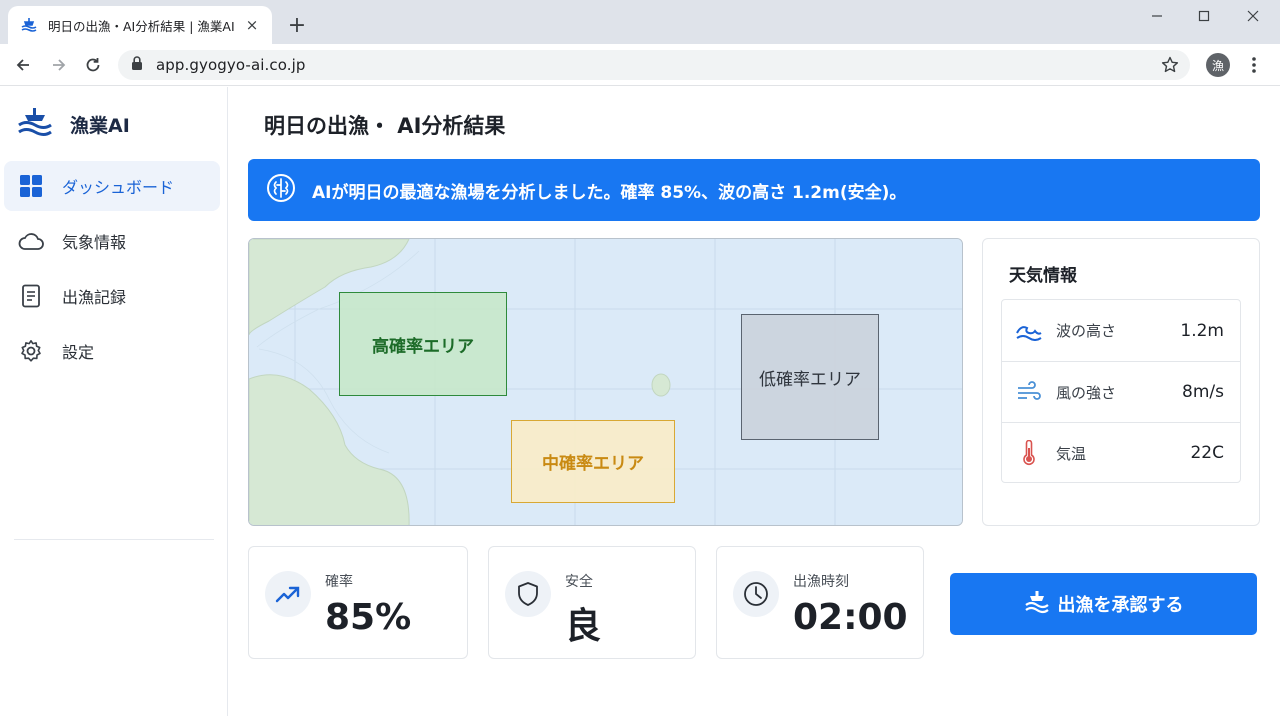 Image resolution: width=1280 pixels, height=716 pixels. What do you see at coordinates (1253, 16) in the screenshot?
I see `close-window-icon` at bounding box center [1253, 16].